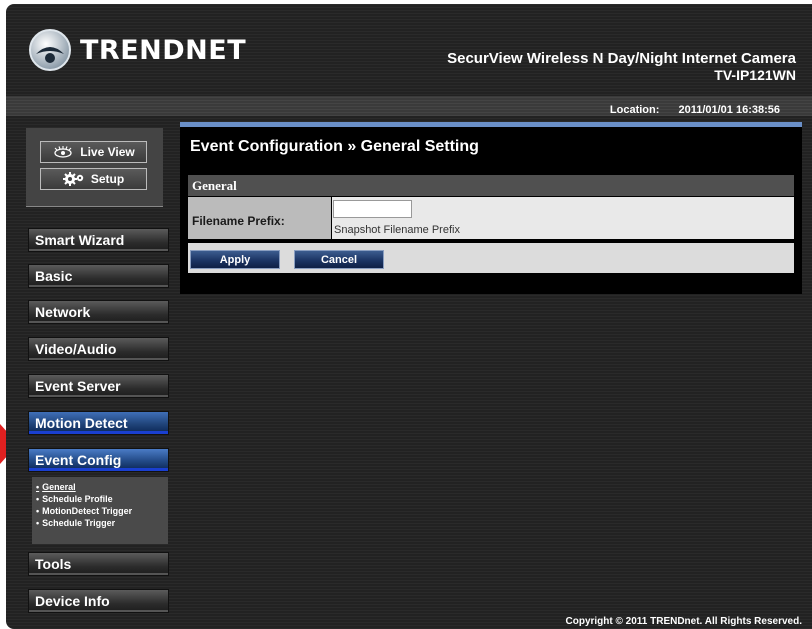  What do you see at coordinates (73, 179) in the screenshot?
I see `gears-icon` at bounding box center [73, 179].